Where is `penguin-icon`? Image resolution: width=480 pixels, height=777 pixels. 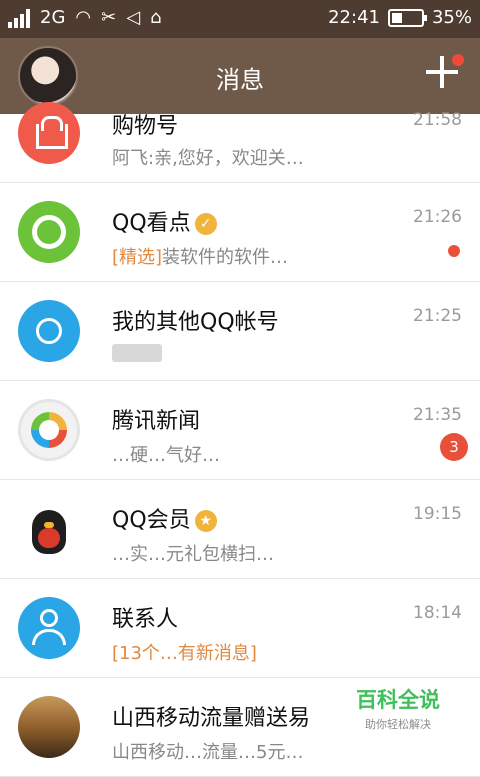 penguin-icon is located at coordinates (49, 529).